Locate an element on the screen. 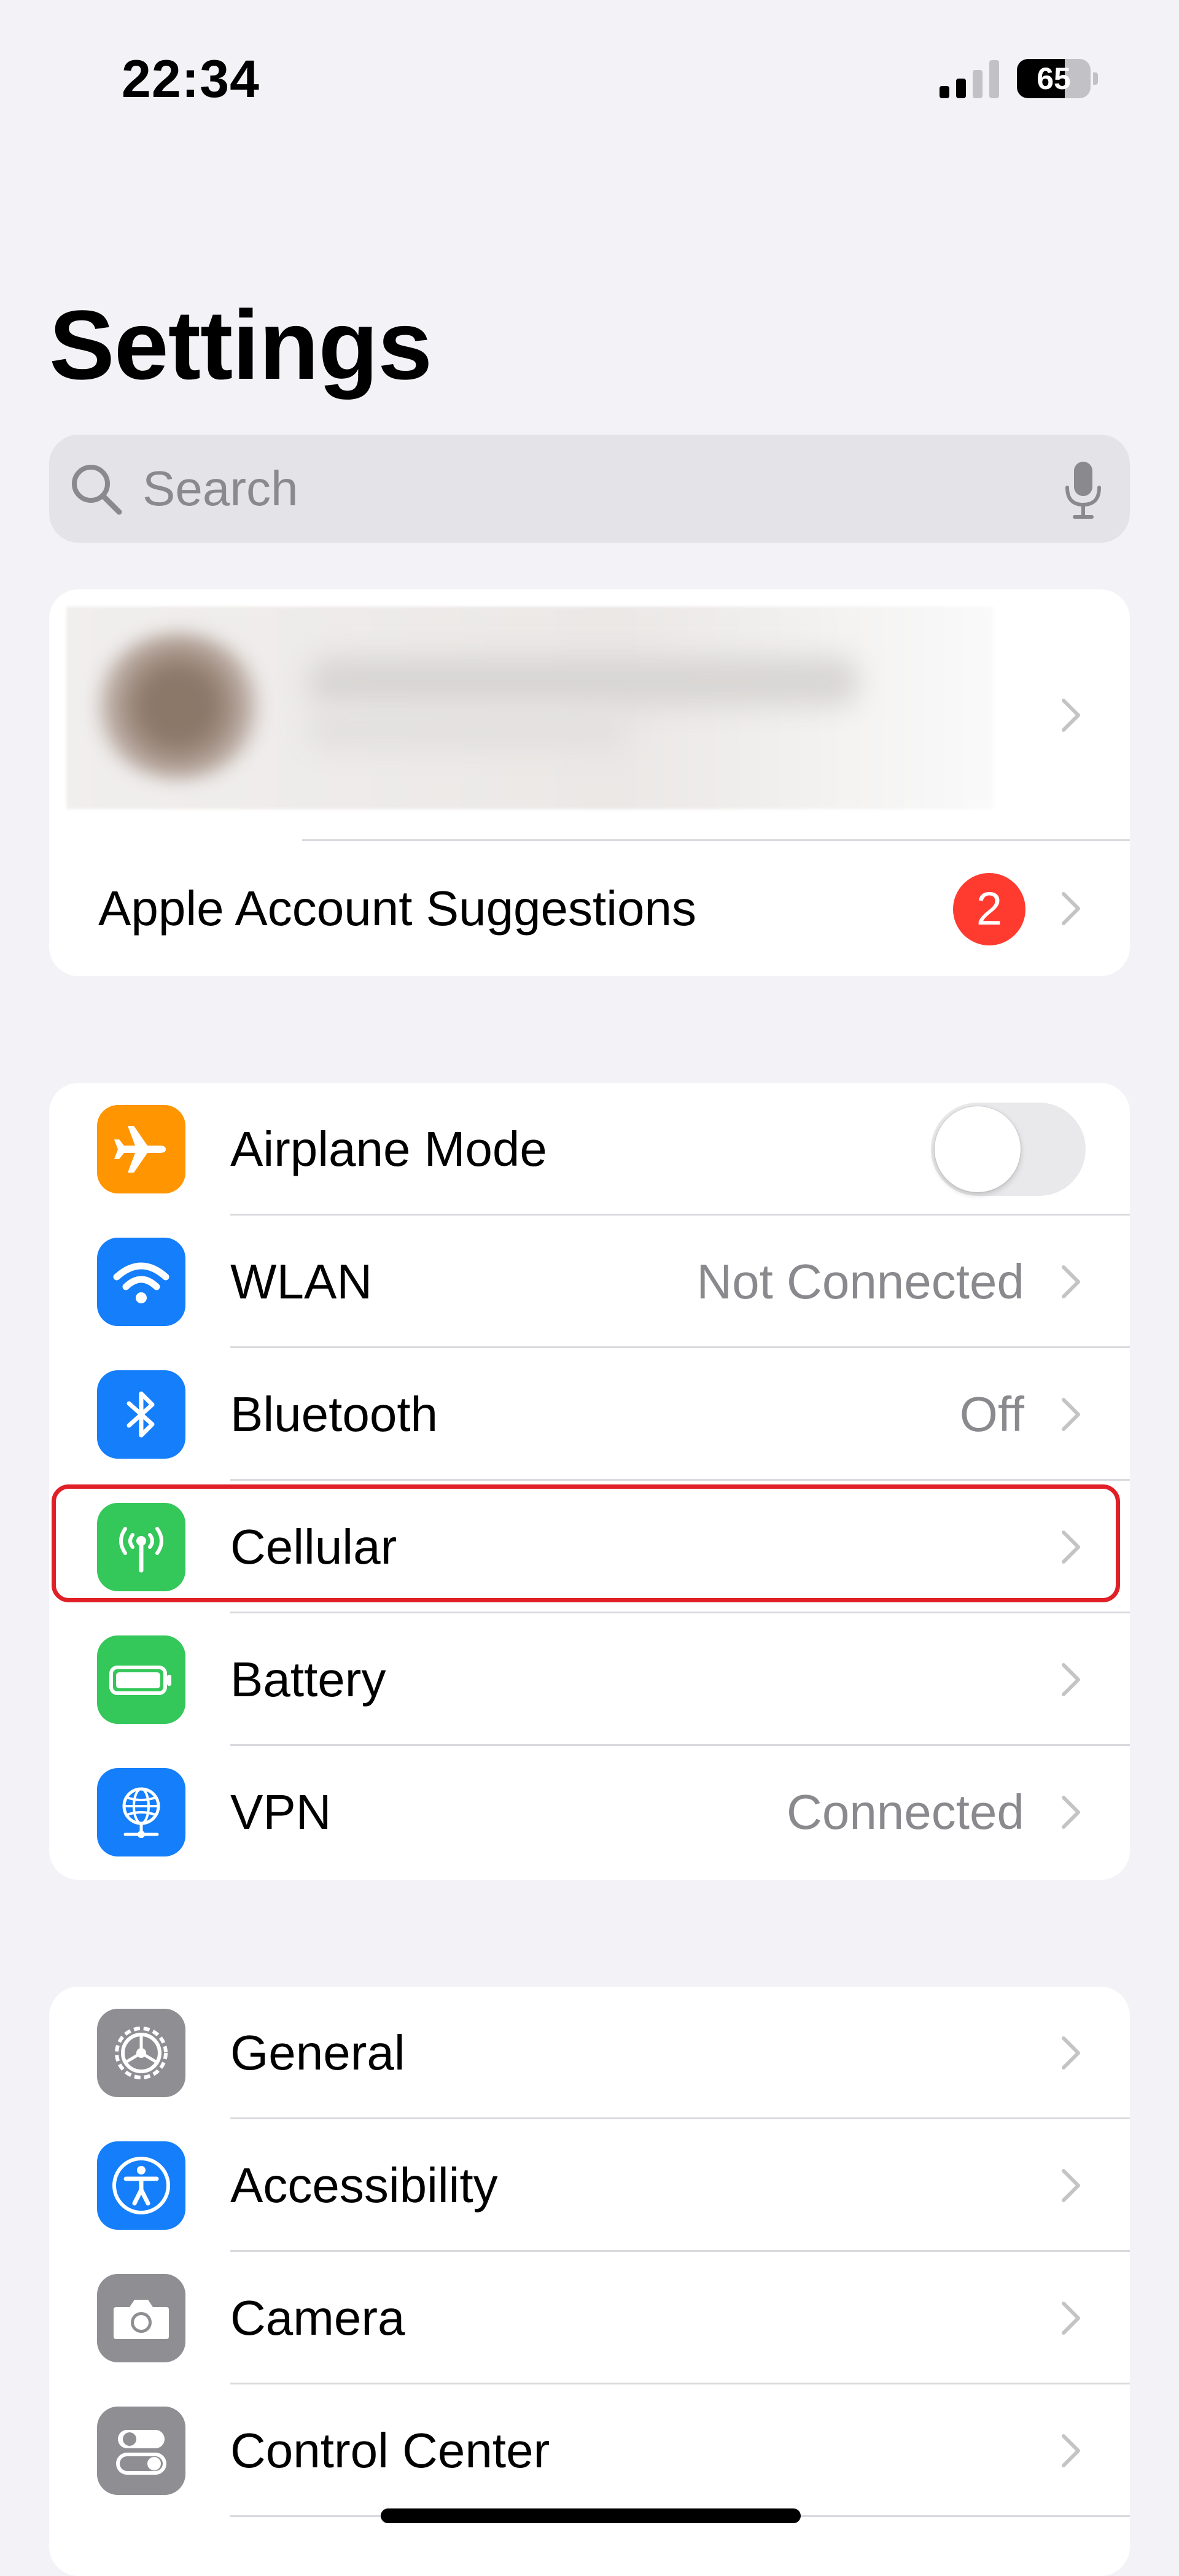 The height and width of the screenshot is (2576, 1179). airplane-icon is located at coordinates (141, 1149).